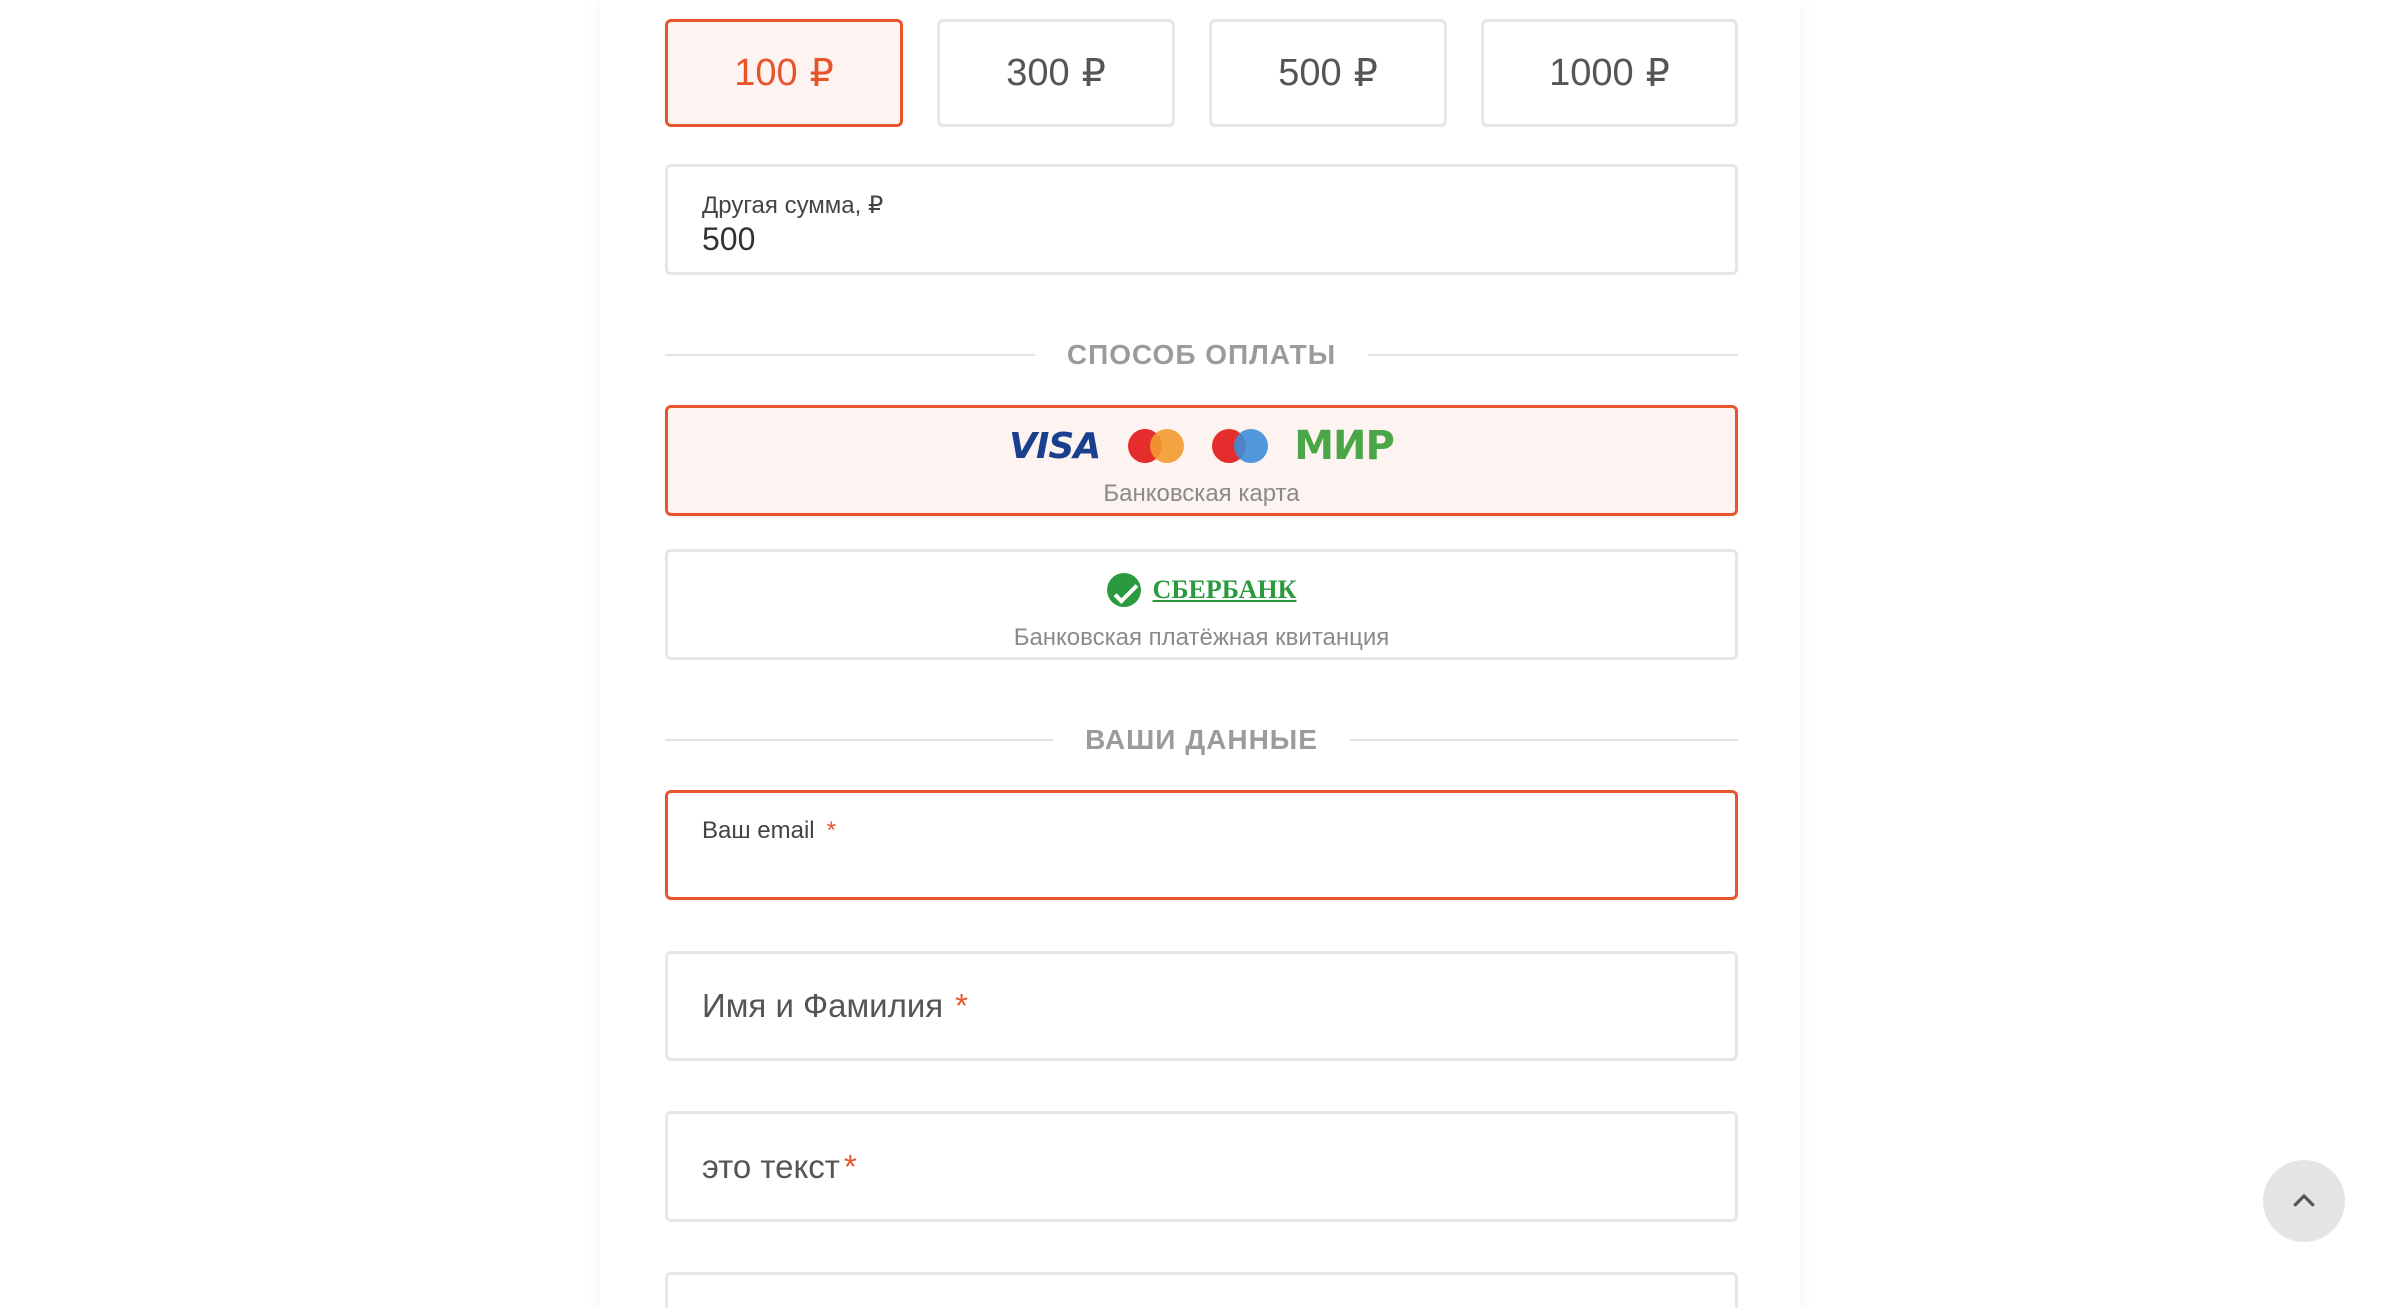 This screenshot has width=2400, height=1308. I want to click on text-field: это текст *, so click(1201, 1166).